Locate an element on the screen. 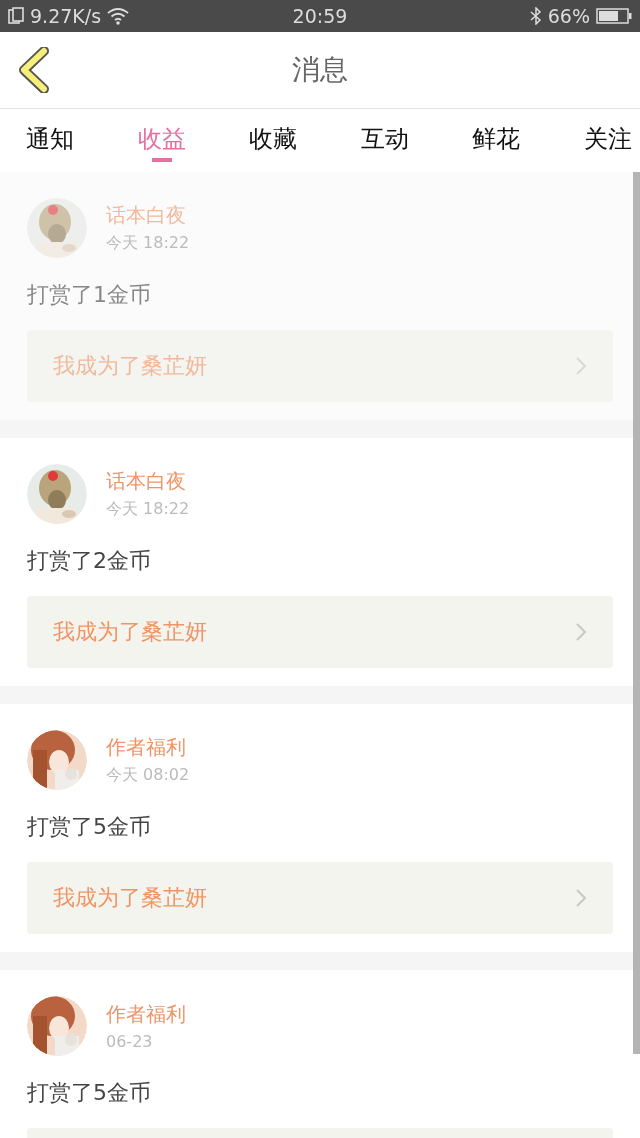  battery-percent: 66% is located at coordinates (568, 16).